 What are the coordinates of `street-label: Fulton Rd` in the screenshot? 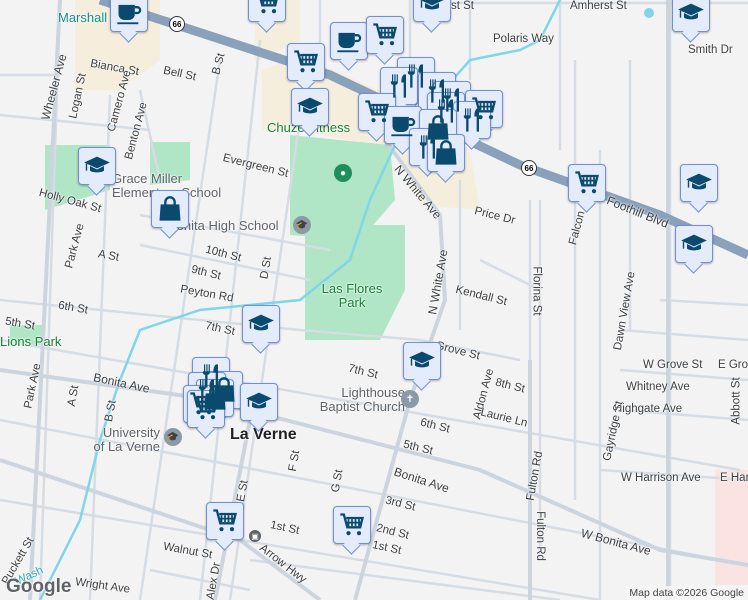 It's located at (539, 536).